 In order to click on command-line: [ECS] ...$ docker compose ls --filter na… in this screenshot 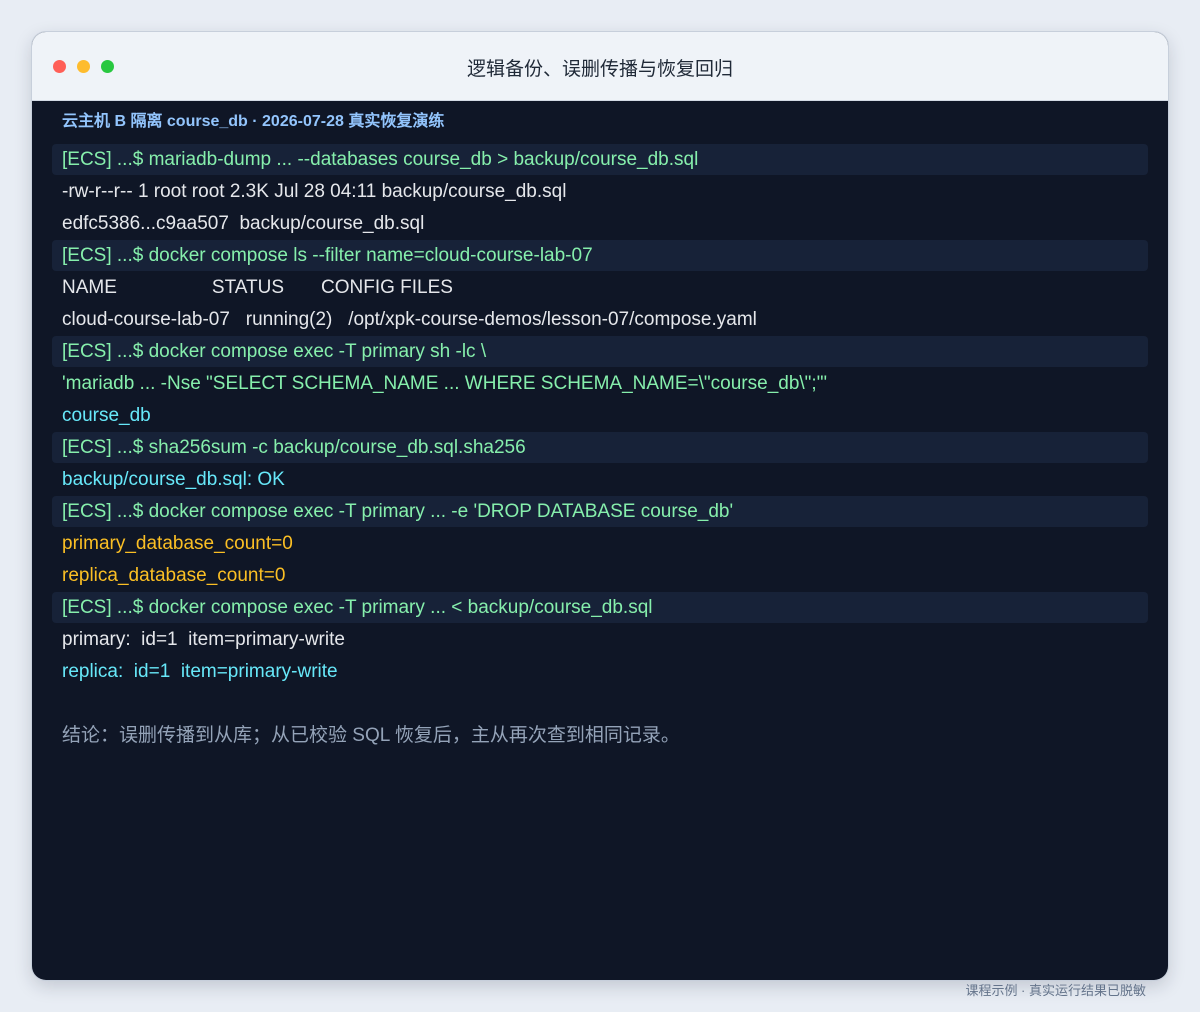, I will do `click(600, 255)`.